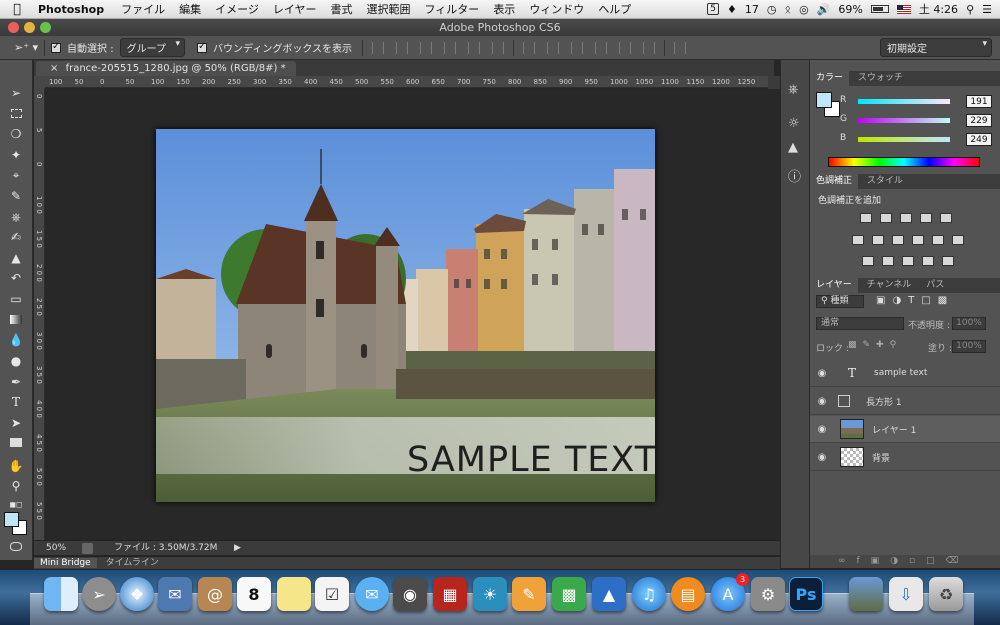 The image size is (1000, 625). Describe the element at coordinates (768, 594) in the screenshot. I see `system-preferences-icon: ⚙` at that location.